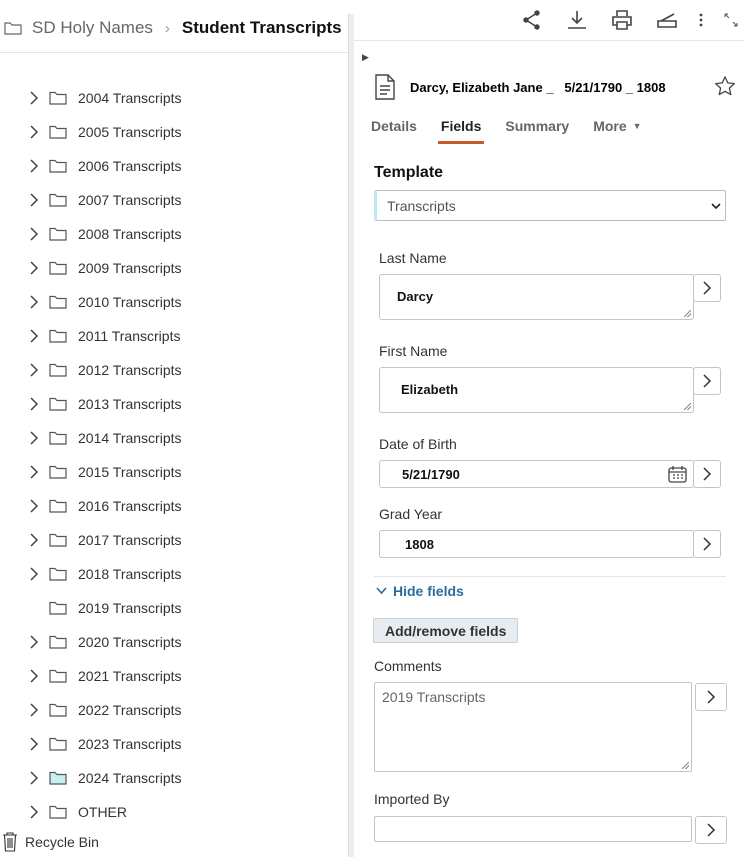 The image size is (744, 857). Describe the element at coordinates (622, 20) in the screenshot. I see `print-icon` at that location.